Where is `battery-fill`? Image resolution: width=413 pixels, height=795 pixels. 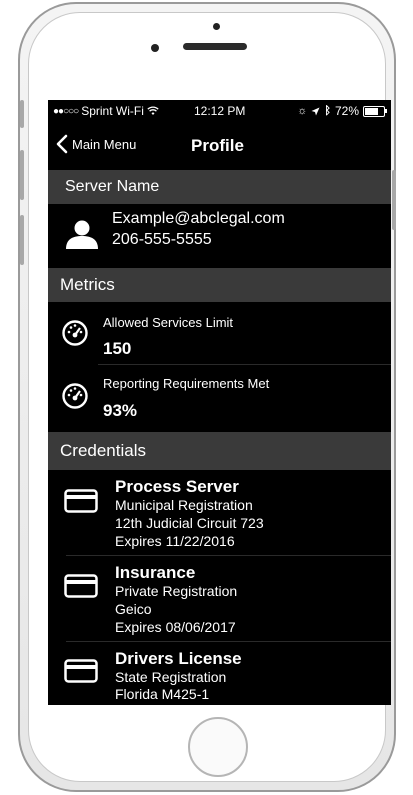
battery-fill is located at coordinates (371, 111).